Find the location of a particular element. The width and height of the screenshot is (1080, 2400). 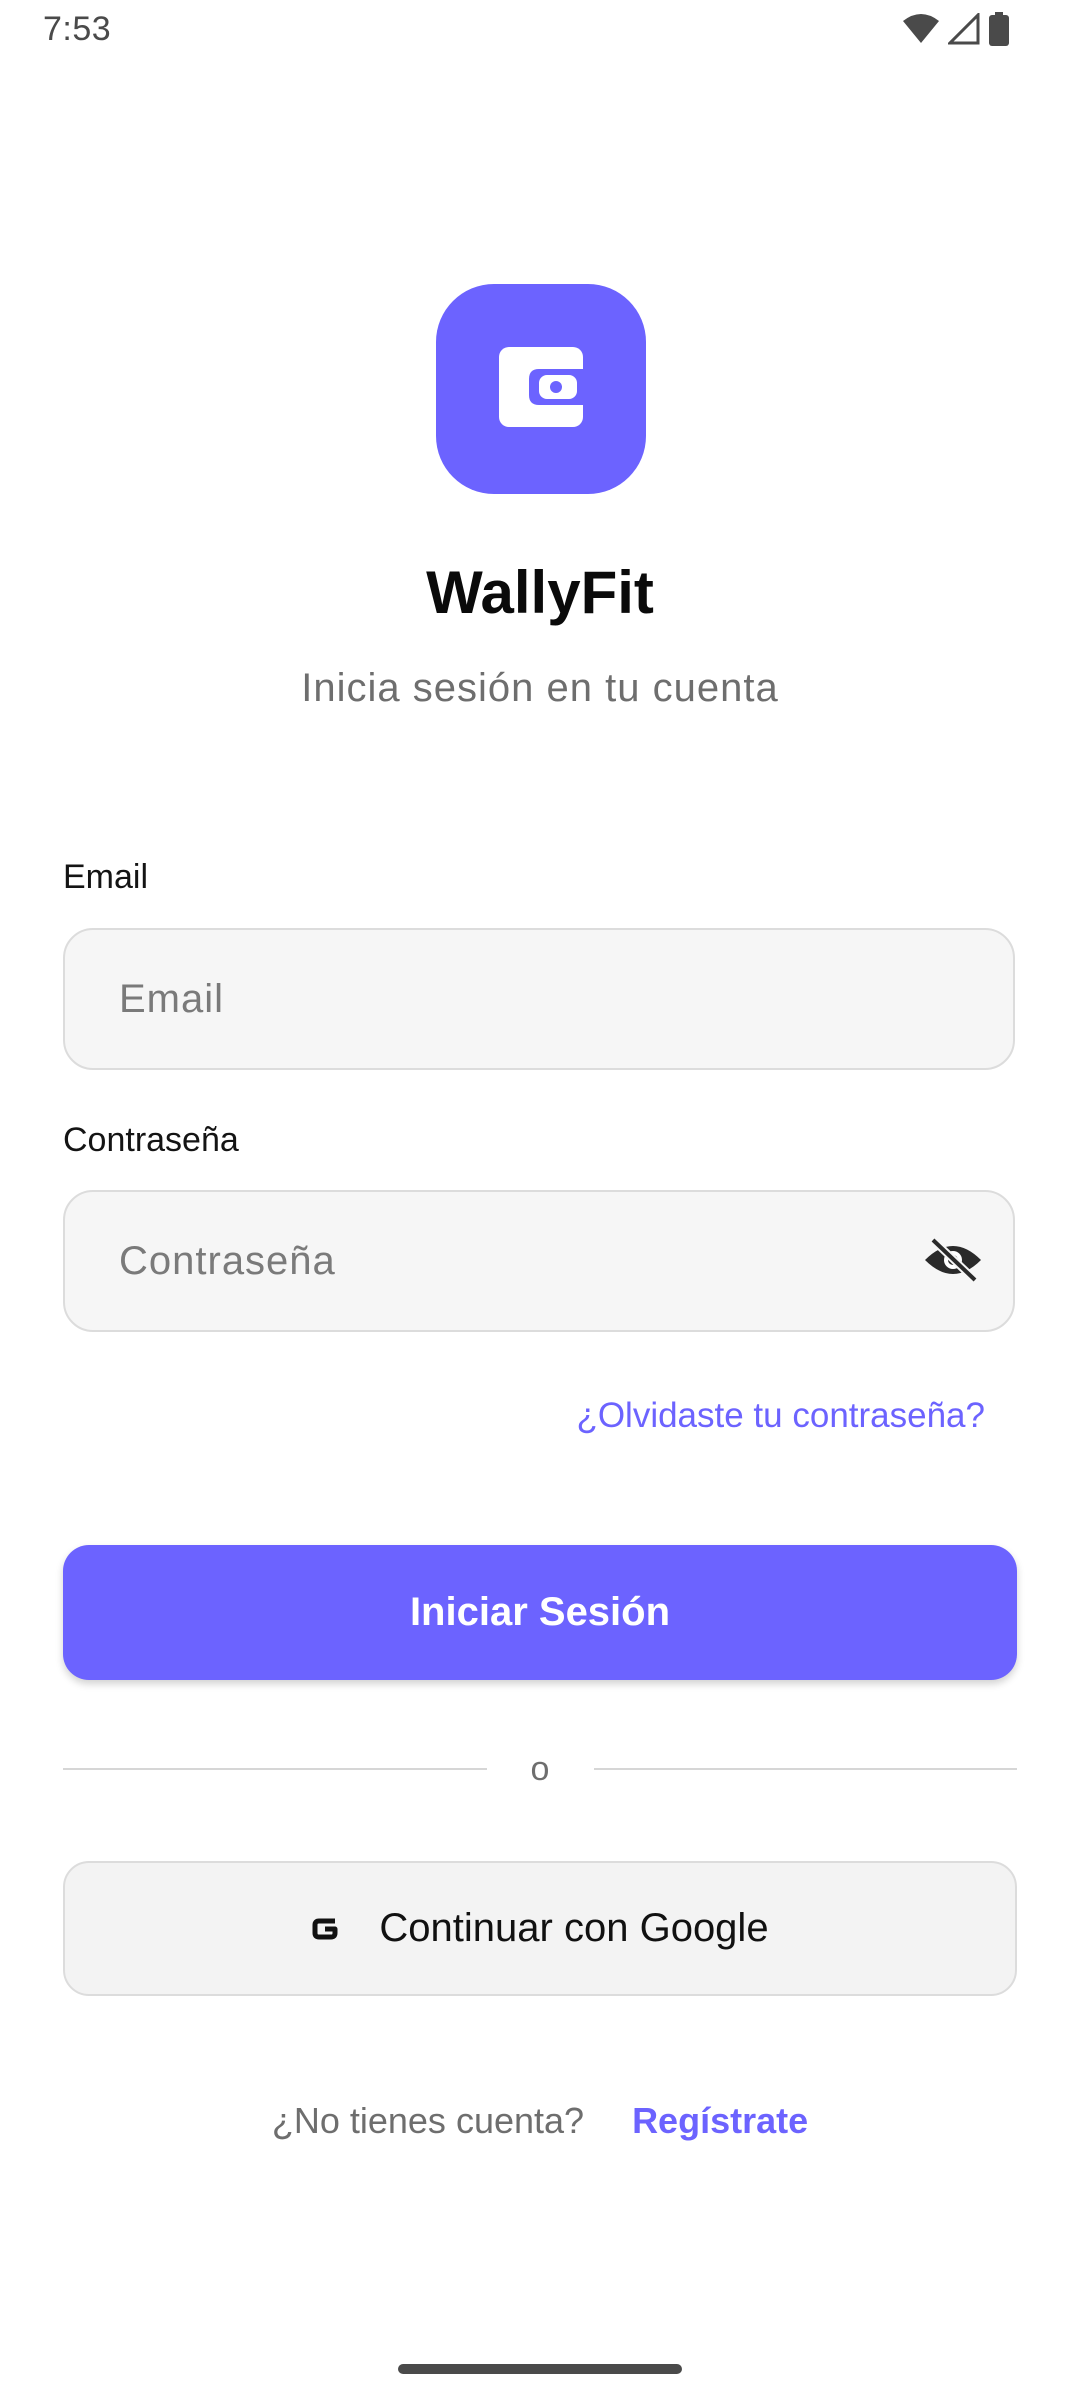

eye-off-icon is located at coordinates (953, 1261).